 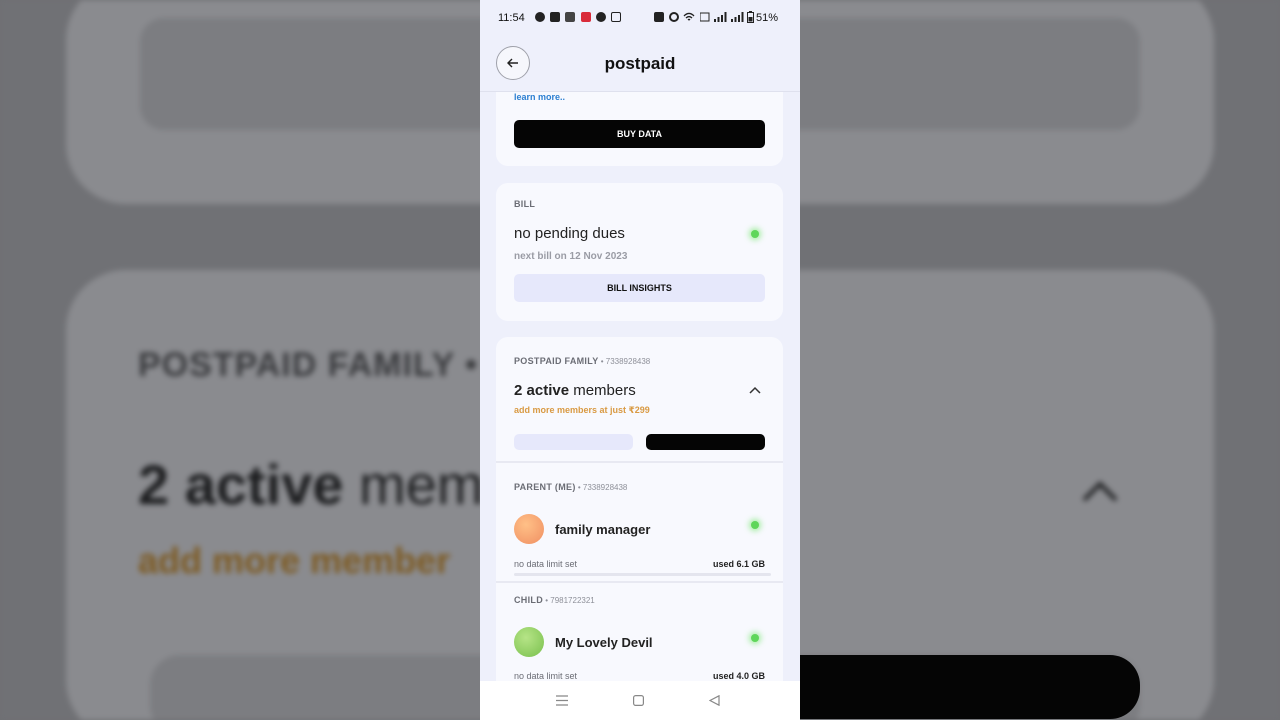 What do you see at coordinates (539, 97) in the screenshot?
I see `learn-more-link: learn more..` at bounding box center [539, 97].